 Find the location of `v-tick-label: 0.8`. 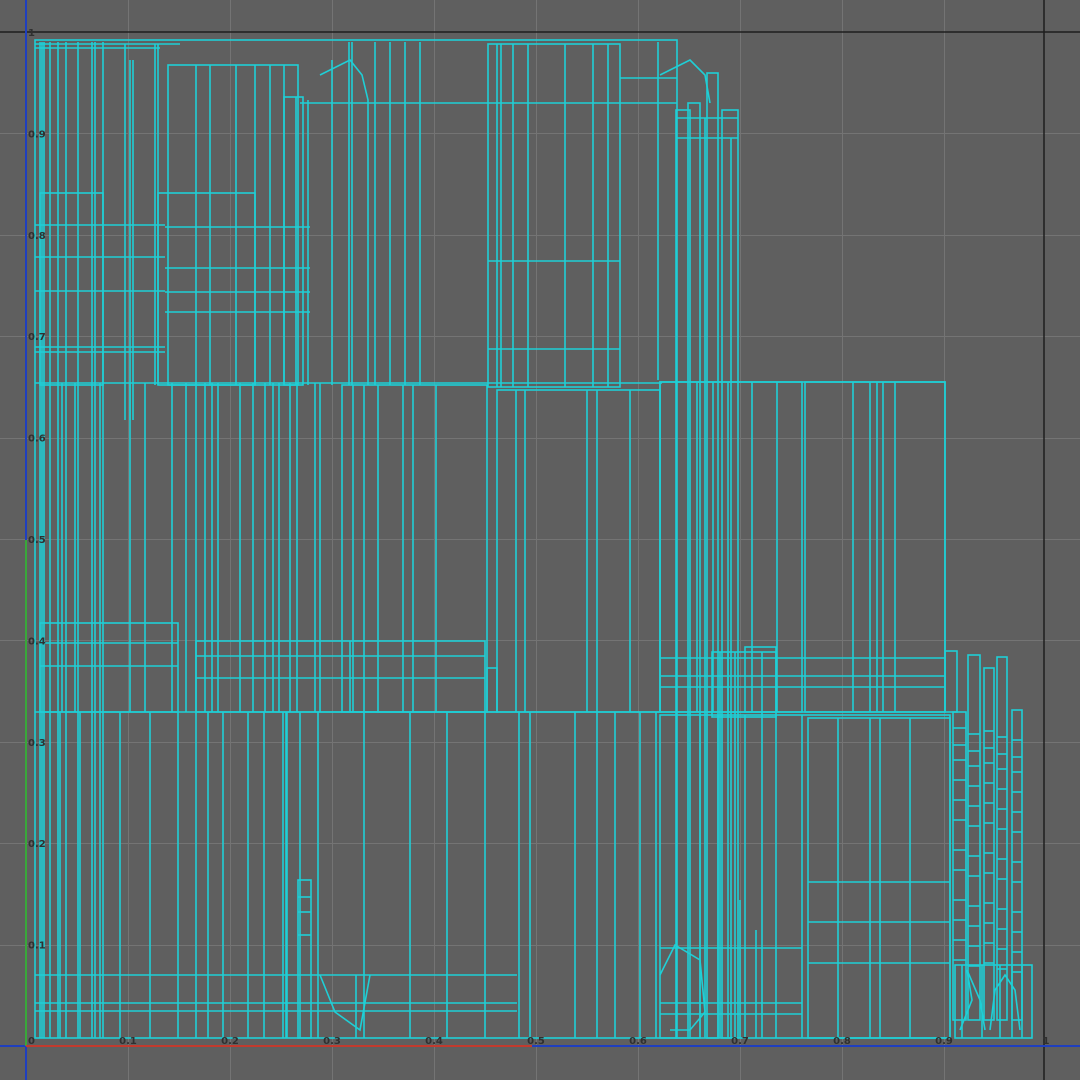

v-tick-label: 0.8 is located at coordinates (37, 236).